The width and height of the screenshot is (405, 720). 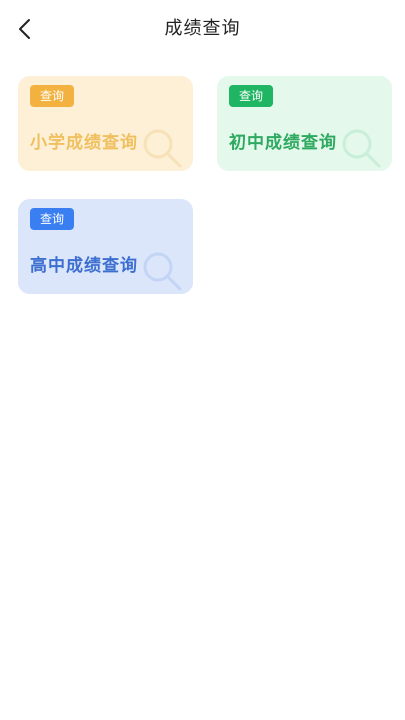 I want to click on senior-high-score-card: 查询 高中成绩查询, so click(x=105, y=246).